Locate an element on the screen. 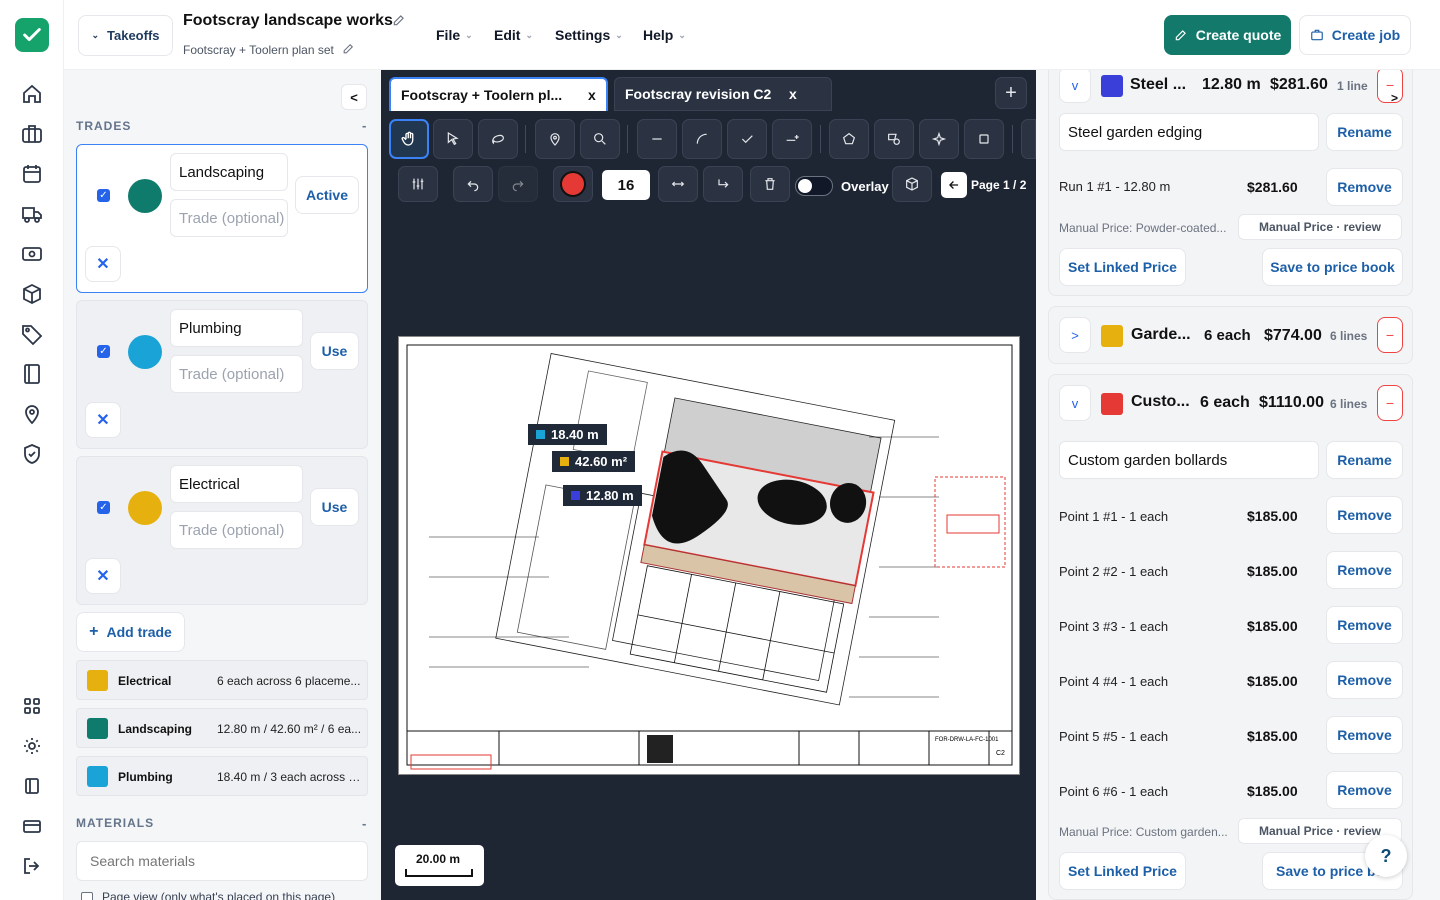 This screenshot has width=1440, height=900. menu-settings: Settings ⌄ is located at coordinates (589, 35).